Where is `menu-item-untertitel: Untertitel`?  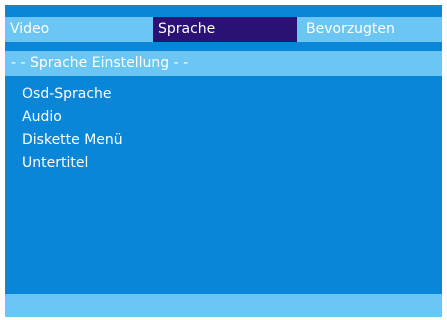 menu-item-untertitel: Untertitel is located at coordinates (72, 163).